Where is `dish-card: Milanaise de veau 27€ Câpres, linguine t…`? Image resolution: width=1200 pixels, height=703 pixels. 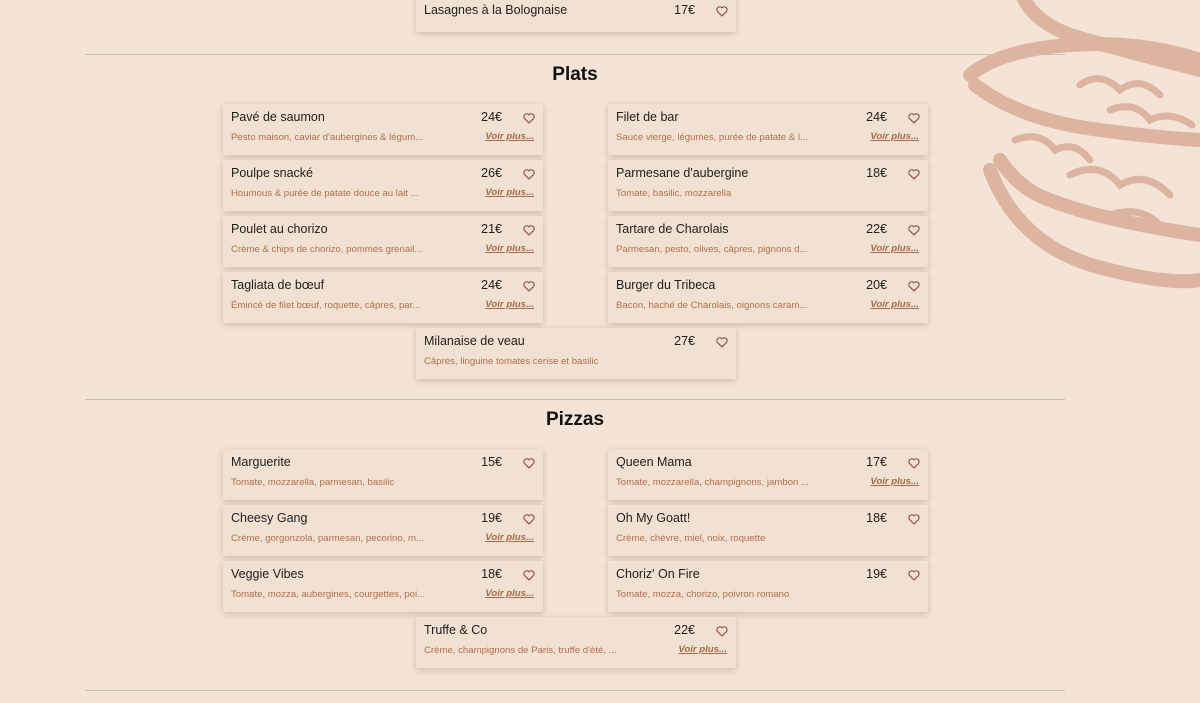
dish-card: Milanaise de veau 27€ Câpres, linguine t… is located at coordinates (576, 353).